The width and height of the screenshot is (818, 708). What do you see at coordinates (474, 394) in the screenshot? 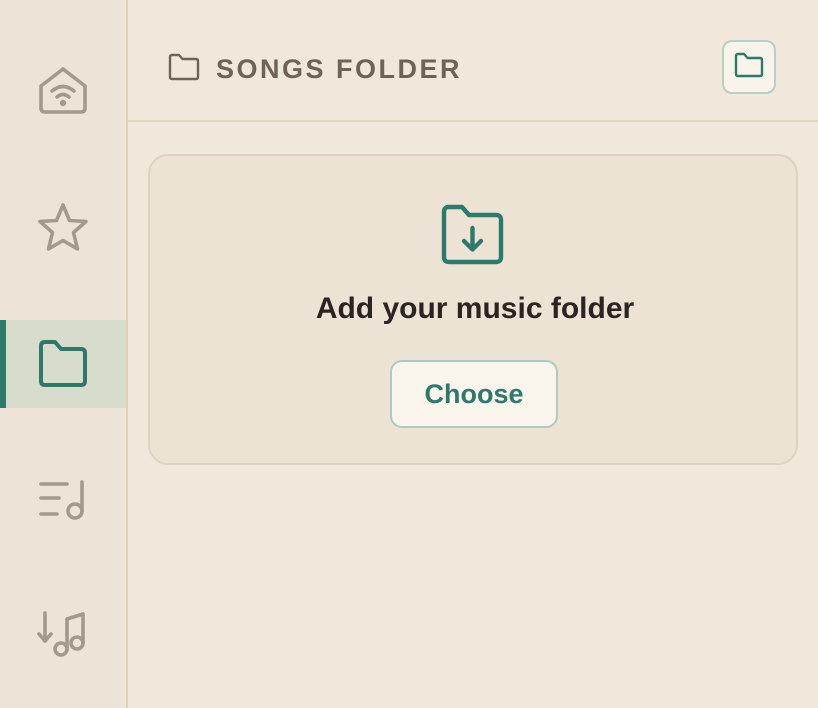
I see `choose-folder-button: Choose` at bounding box center [474, 394].